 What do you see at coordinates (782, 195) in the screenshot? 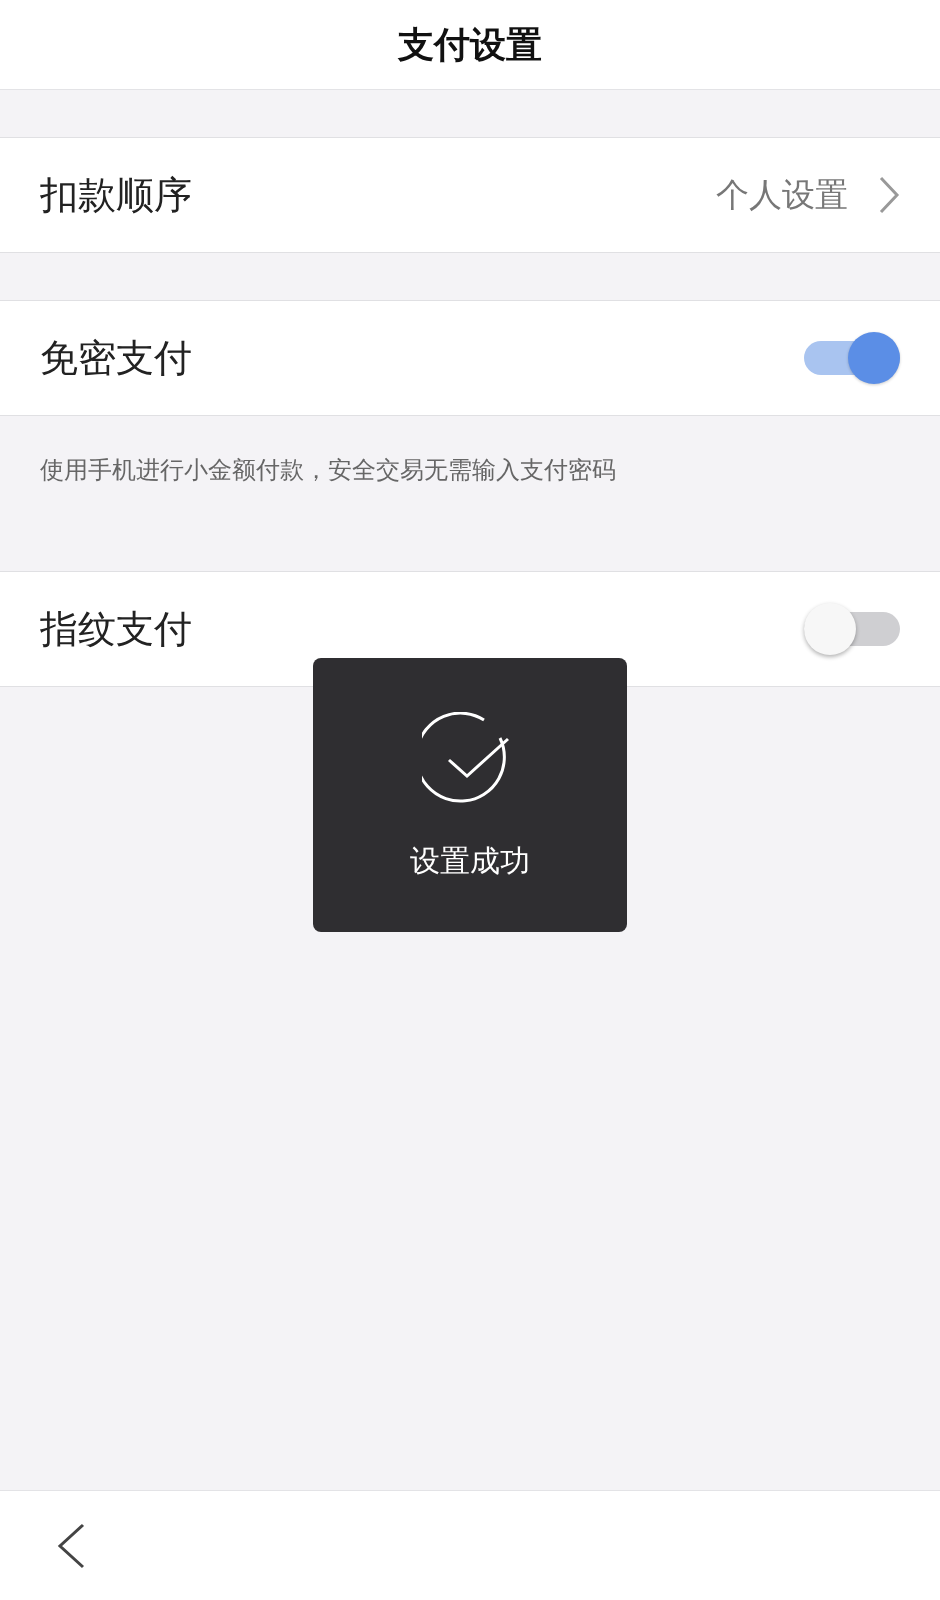
I see `row-value: 个人设置` at bounding box center [782, 195].